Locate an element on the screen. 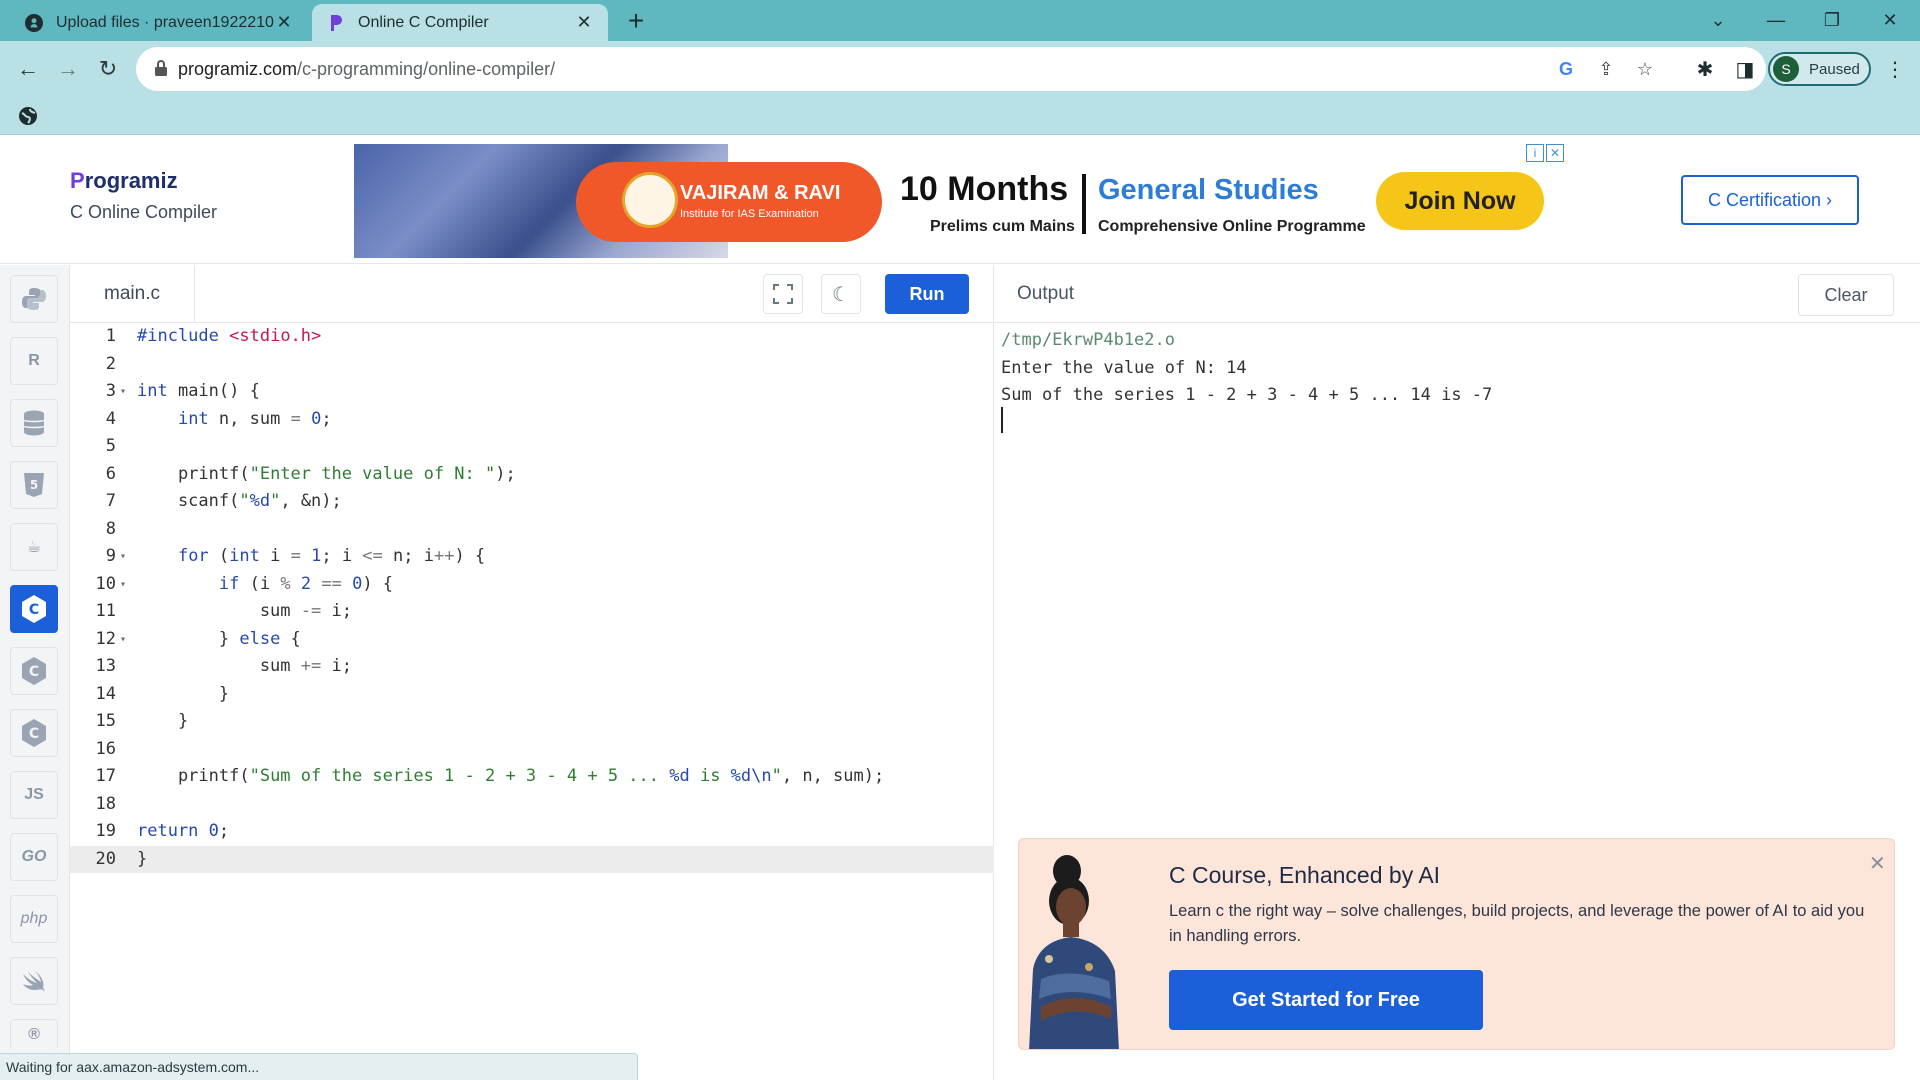 The image size is (1920, 1080). code-line: 5 is located at coordinates (110, 446).